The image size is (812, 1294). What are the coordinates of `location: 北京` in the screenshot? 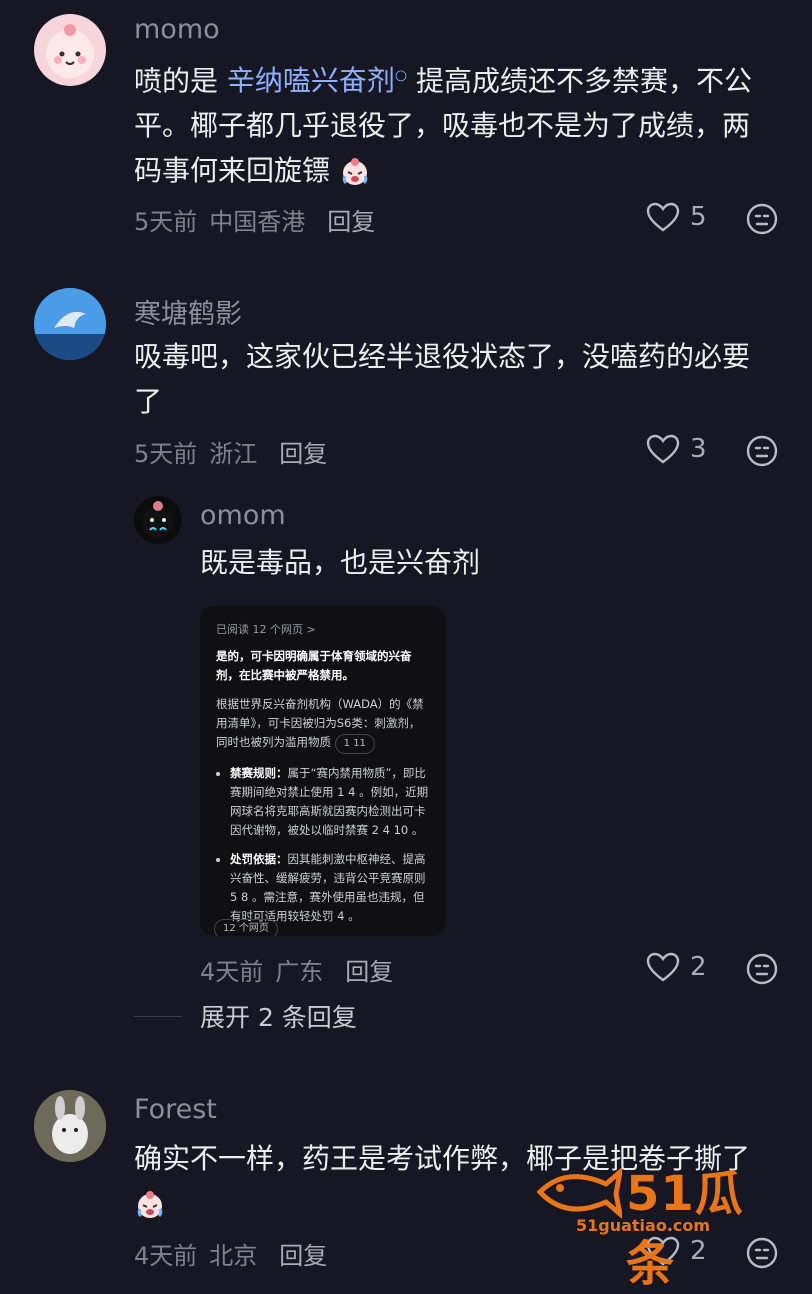 It's located at (233, 1256).